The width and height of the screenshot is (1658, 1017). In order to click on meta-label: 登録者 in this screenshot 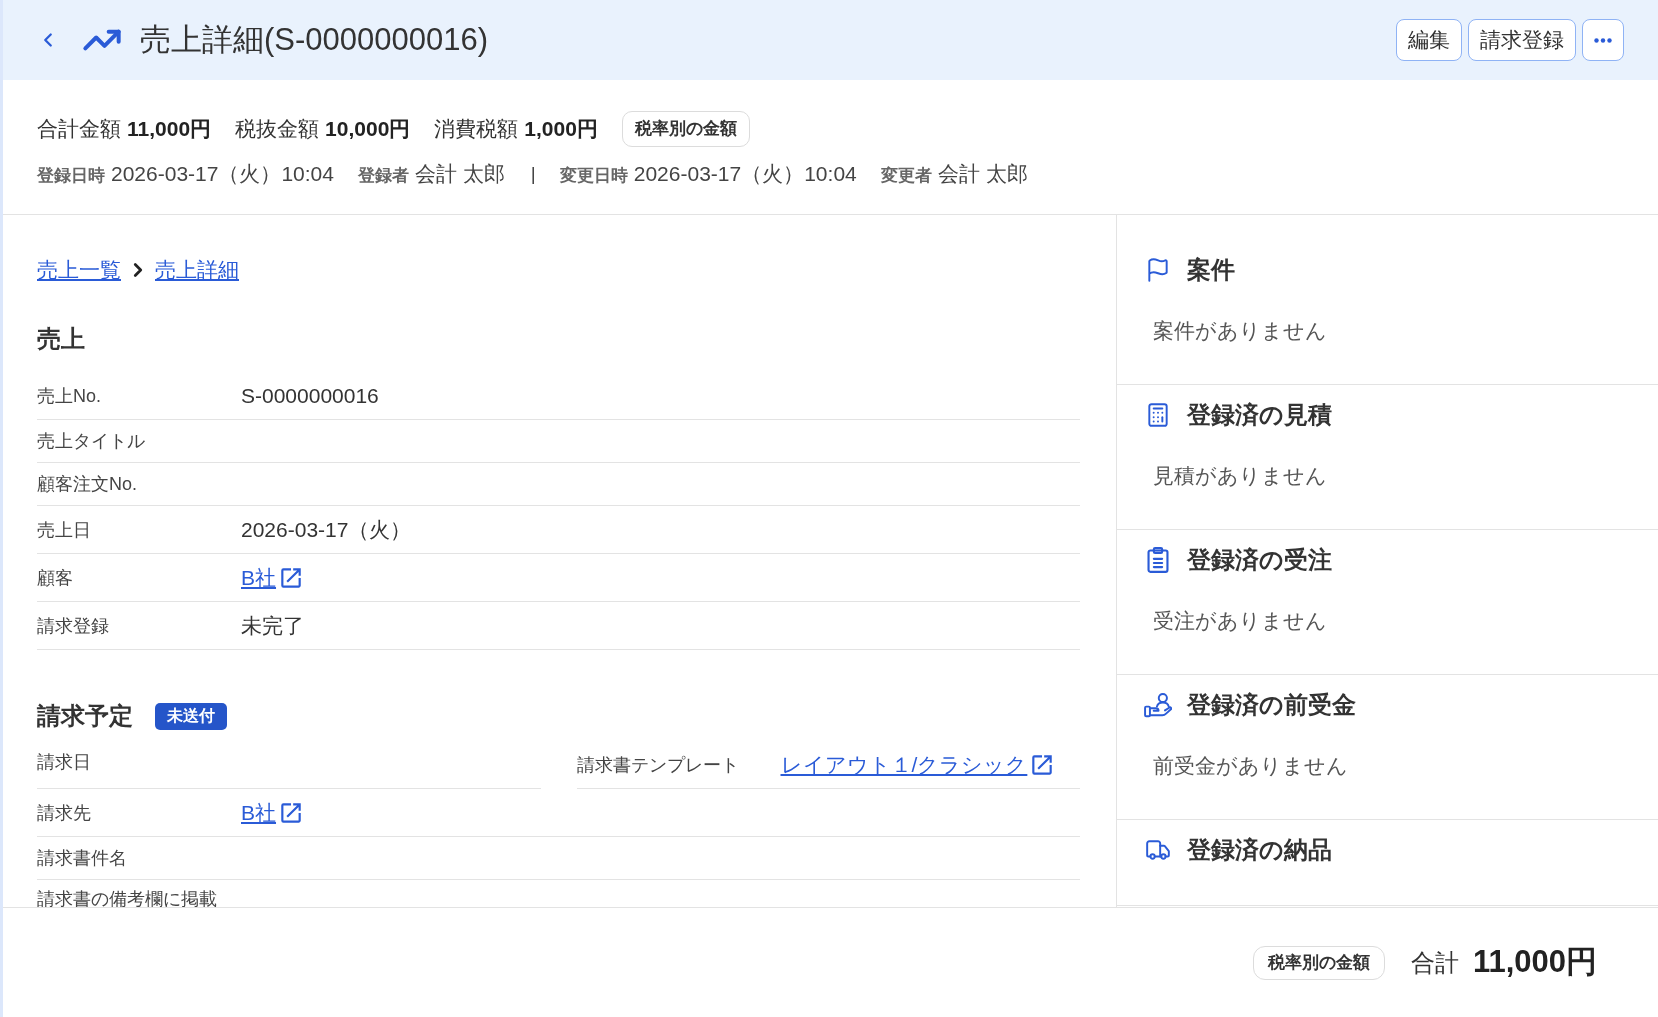, I will do `click(383, 176)`.